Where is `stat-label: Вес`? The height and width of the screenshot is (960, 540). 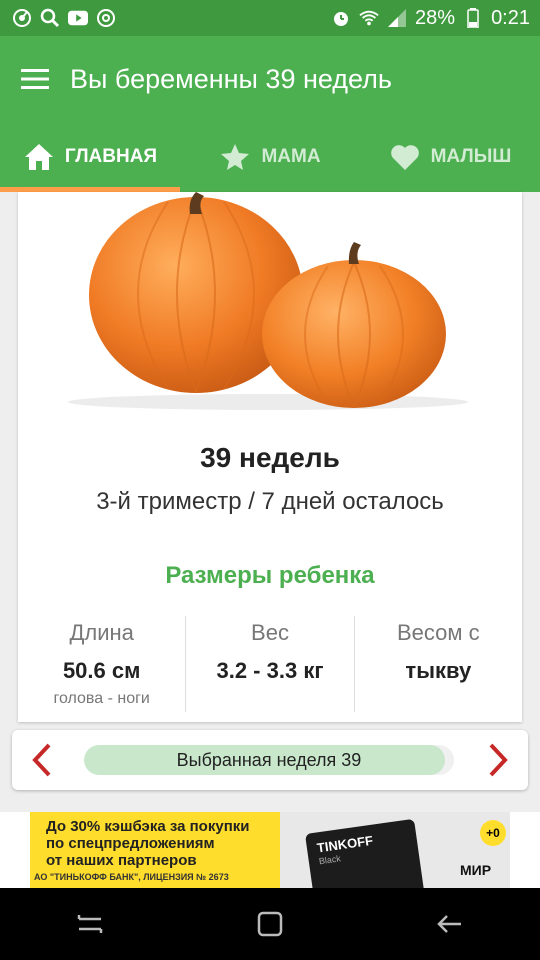
stat-label: Вес is located at coordinates (270, 632).